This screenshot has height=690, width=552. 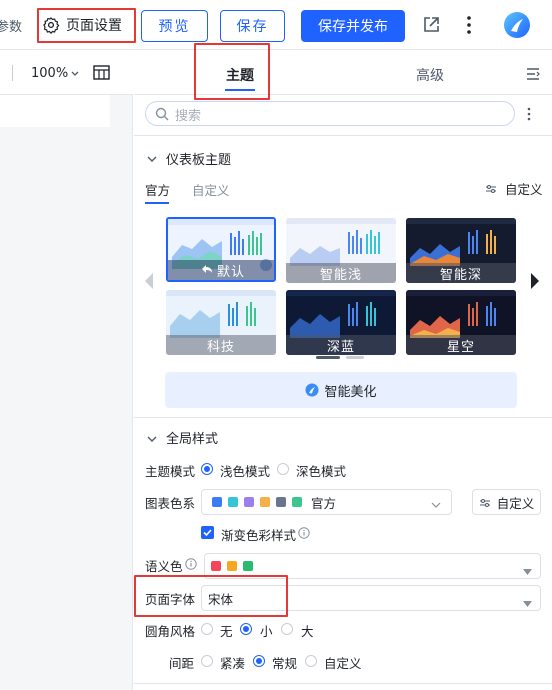 I want to click on gradient-checkbox, so click(x=207, y=532).